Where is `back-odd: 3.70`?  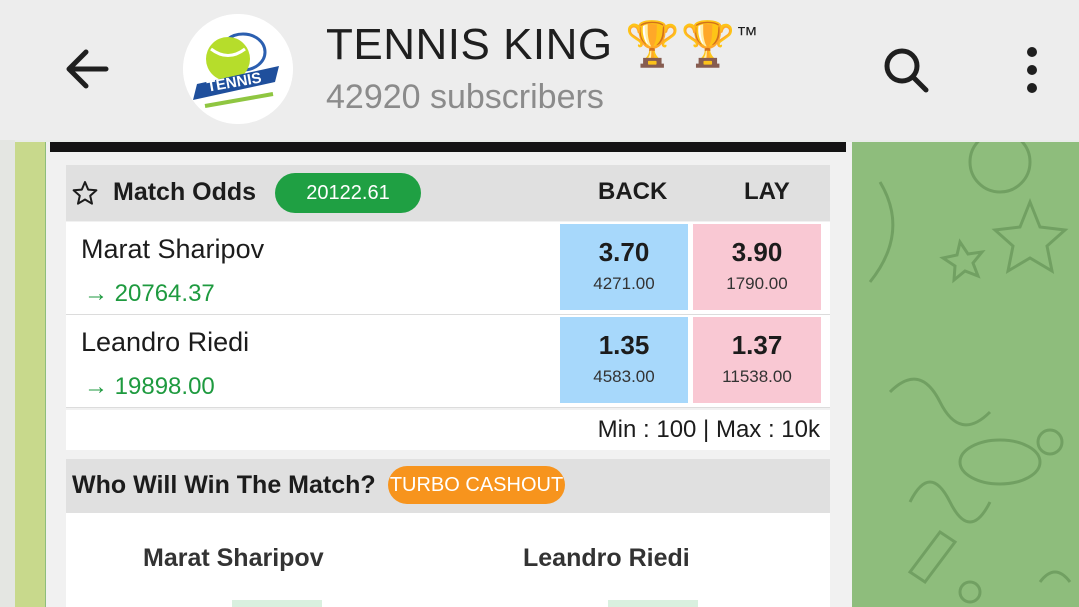 back-odd: 3.70 is located at coordinates (624, 252).